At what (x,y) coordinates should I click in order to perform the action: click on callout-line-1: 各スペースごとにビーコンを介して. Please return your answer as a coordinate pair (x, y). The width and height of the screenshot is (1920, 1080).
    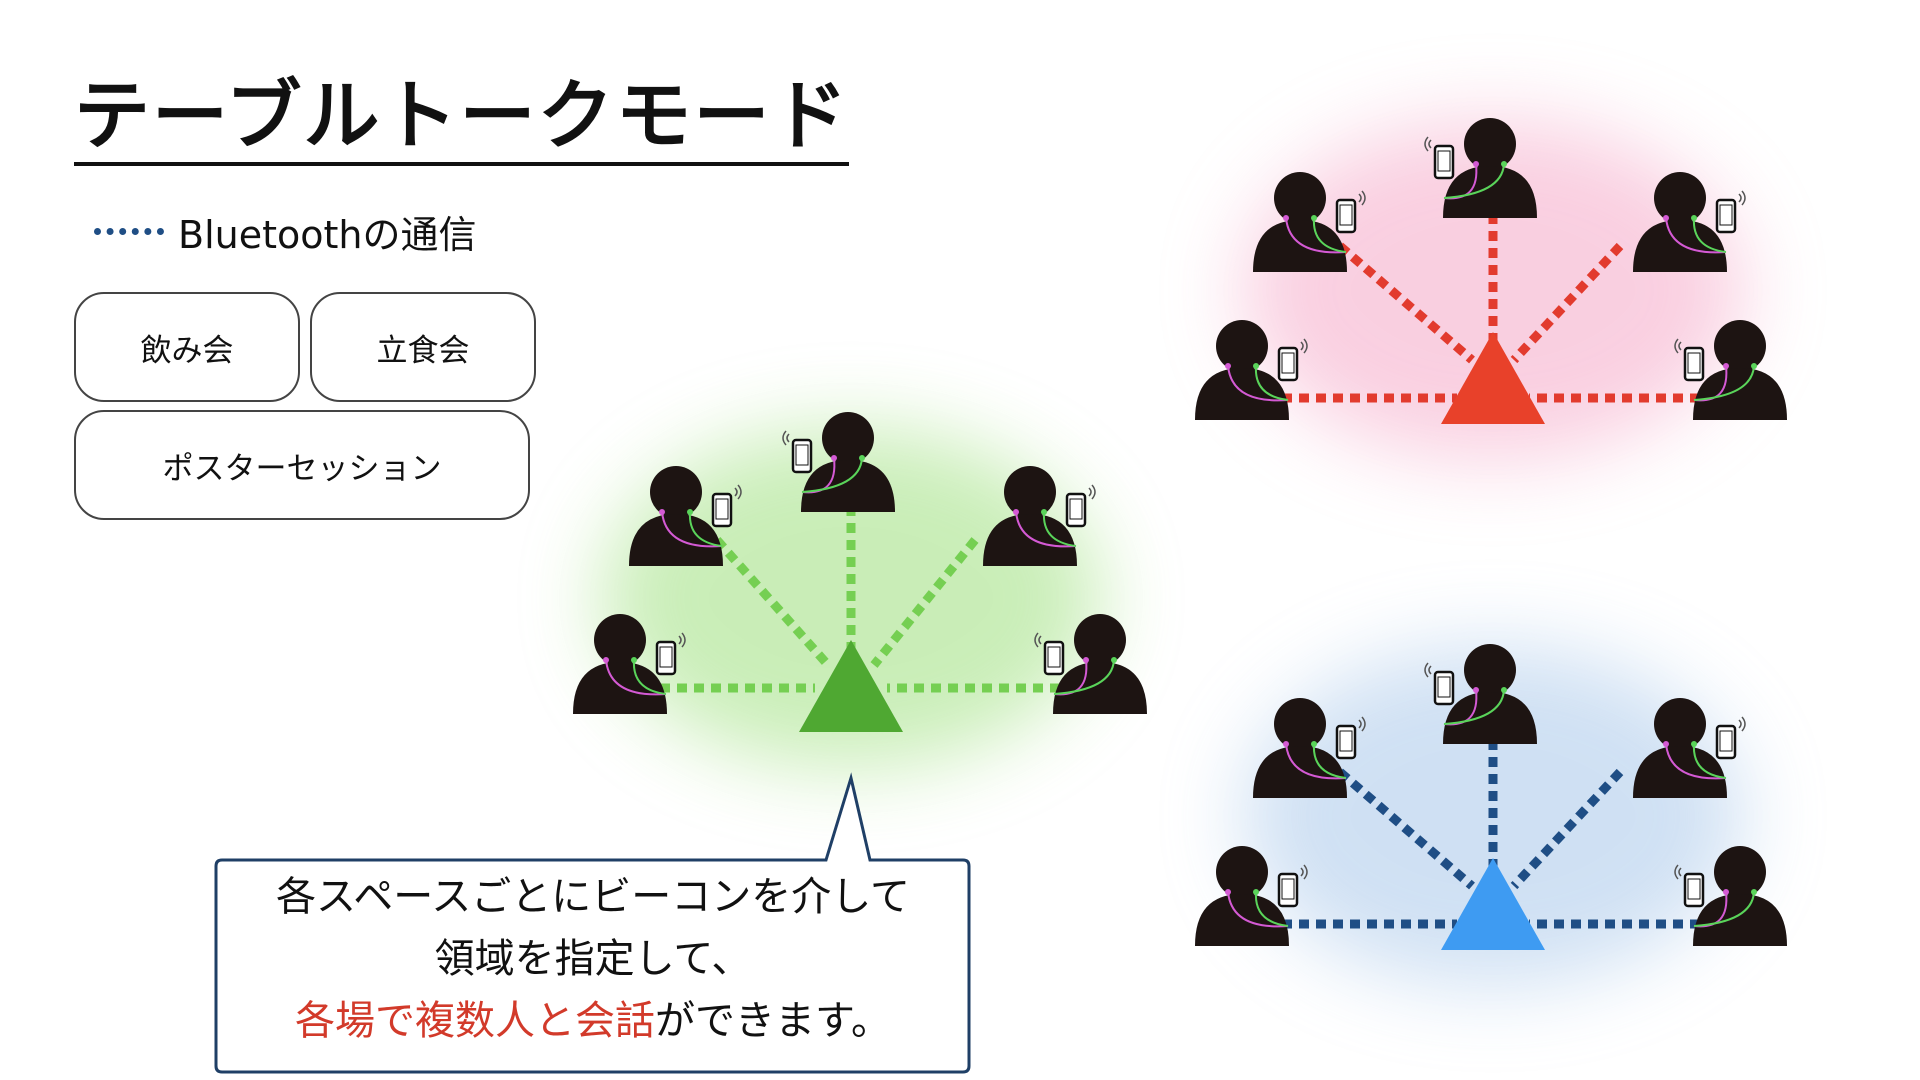
    Looking at the image, I should click on (593, 897).